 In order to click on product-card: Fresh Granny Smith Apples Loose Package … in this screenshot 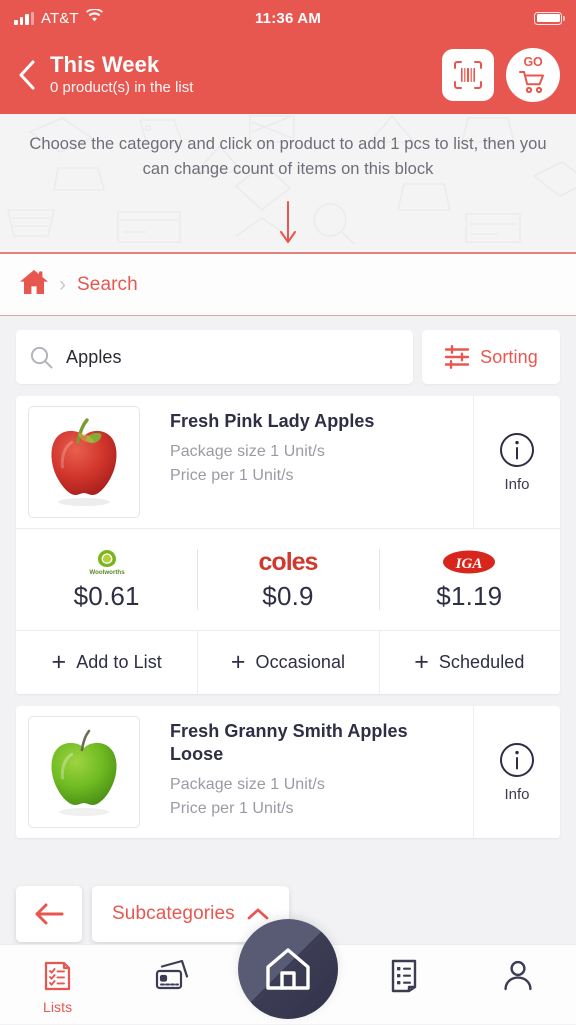, I will do `click(288, 772)`.